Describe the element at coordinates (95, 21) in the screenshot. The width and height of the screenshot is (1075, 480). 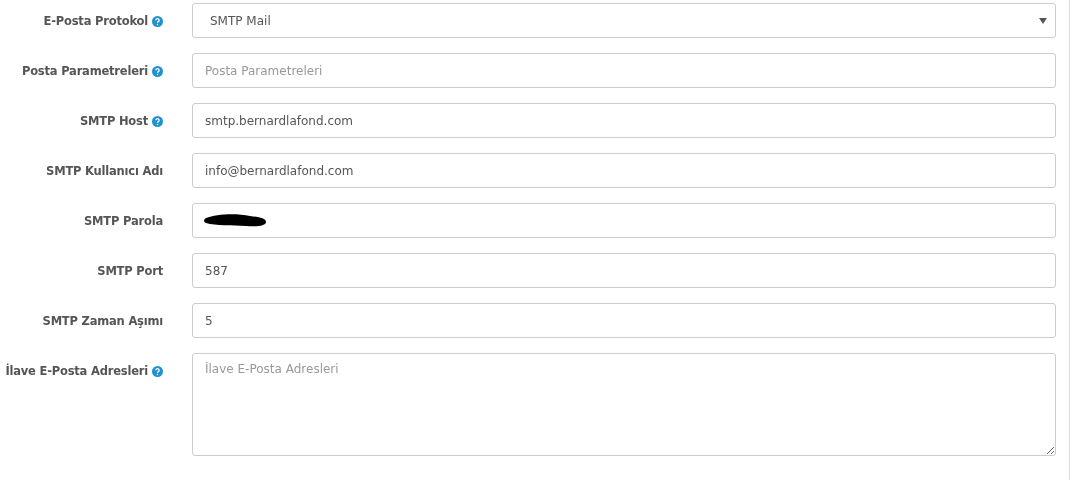
I see `field-label: E-Posta Protokol` at that location.